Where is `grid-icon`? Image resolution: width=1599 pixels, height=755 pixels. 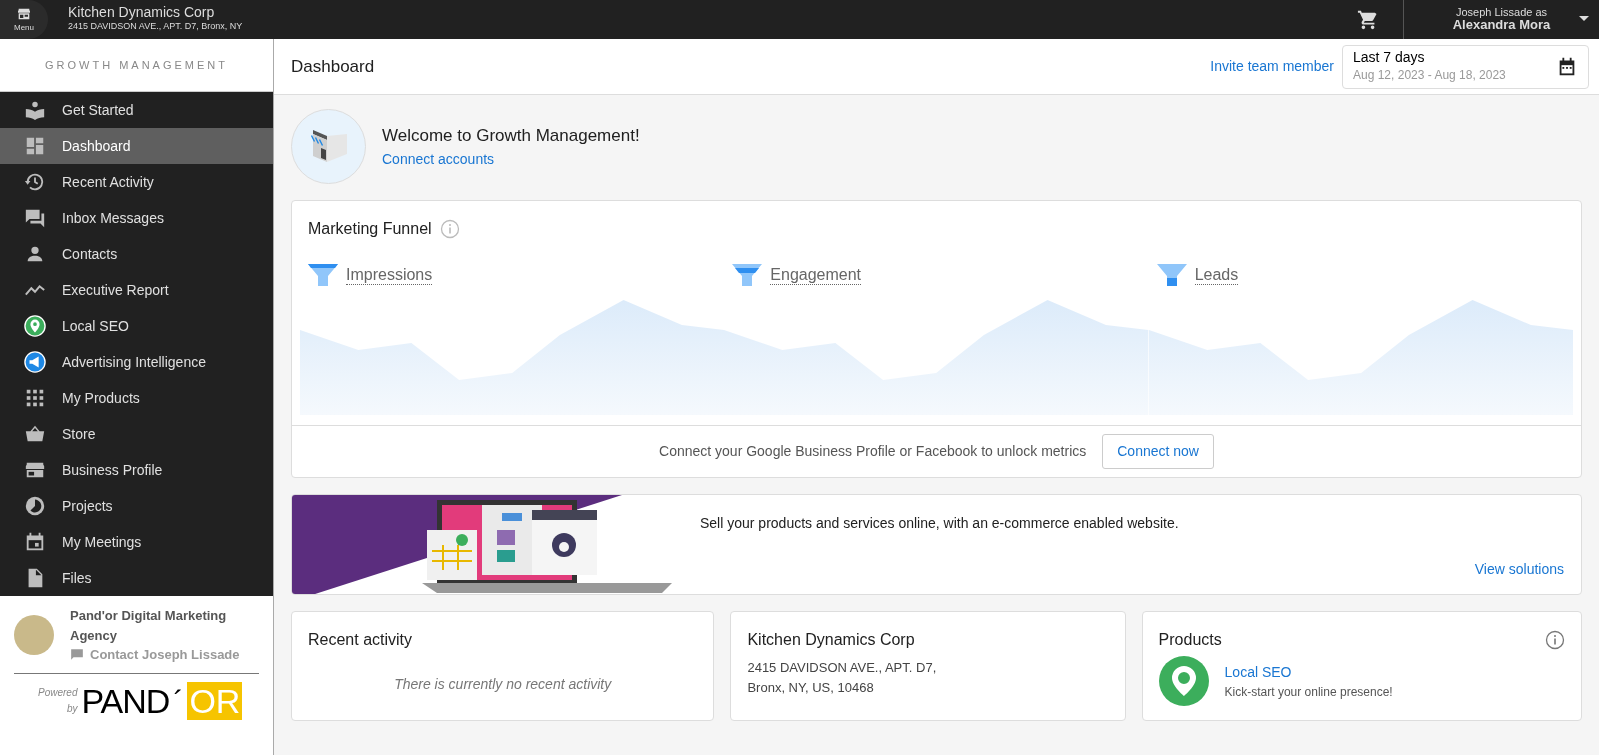
grid-icon is located at coordinates (35, 398).